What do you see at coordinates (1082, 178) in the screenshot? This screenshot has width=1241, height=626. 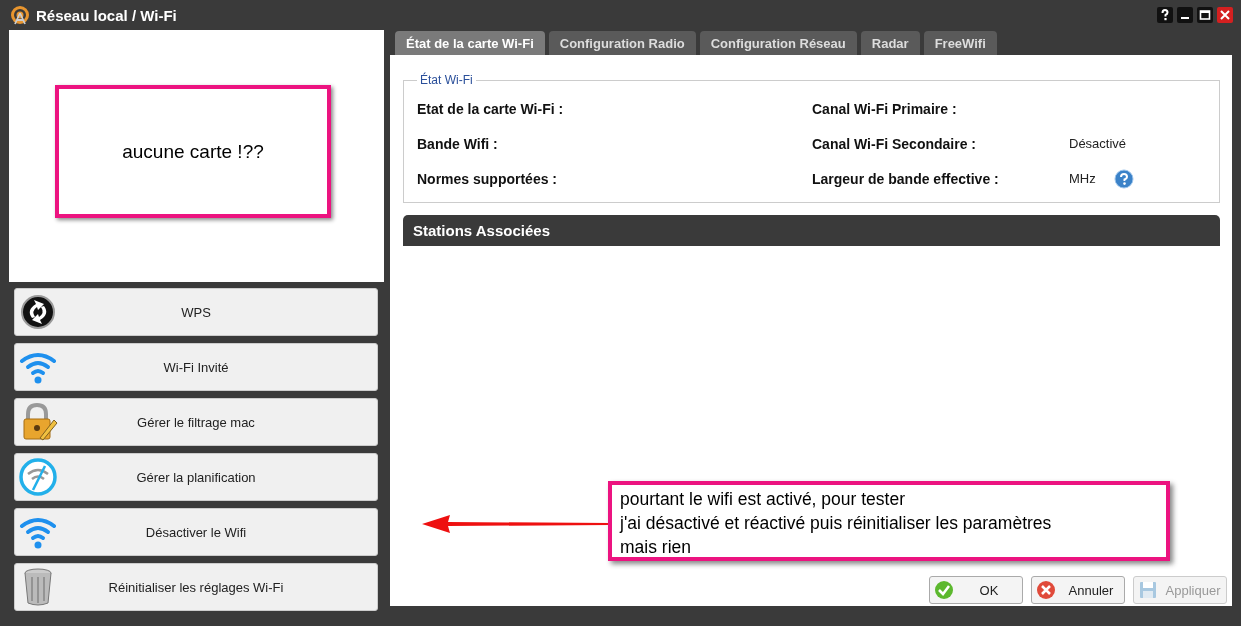 I see `field-value: MHz` at bounding box center [1082, 178].